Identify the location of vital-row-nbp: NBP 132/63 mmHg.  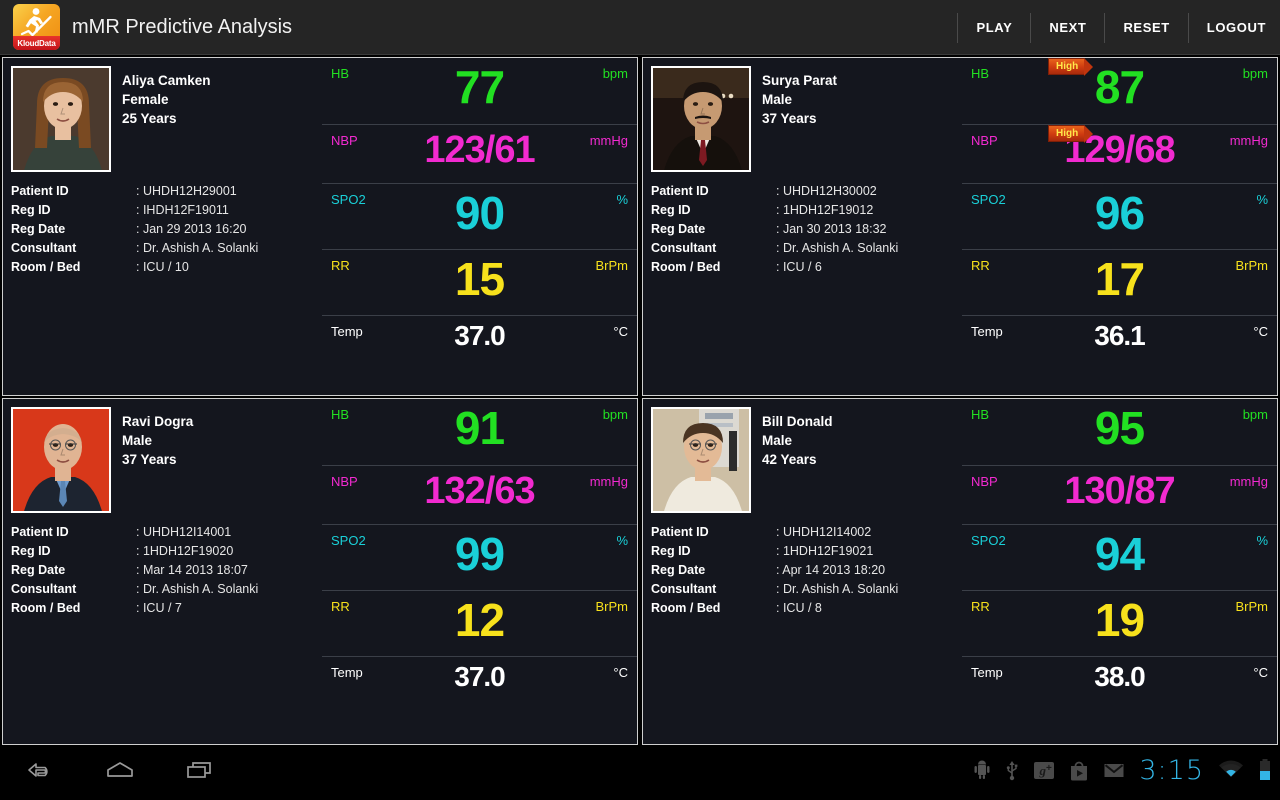
(479, 494).